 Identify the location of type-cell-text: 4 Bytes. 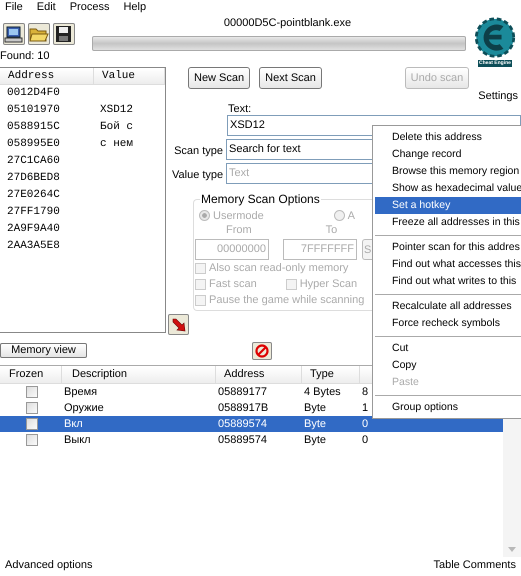
(322, 392).